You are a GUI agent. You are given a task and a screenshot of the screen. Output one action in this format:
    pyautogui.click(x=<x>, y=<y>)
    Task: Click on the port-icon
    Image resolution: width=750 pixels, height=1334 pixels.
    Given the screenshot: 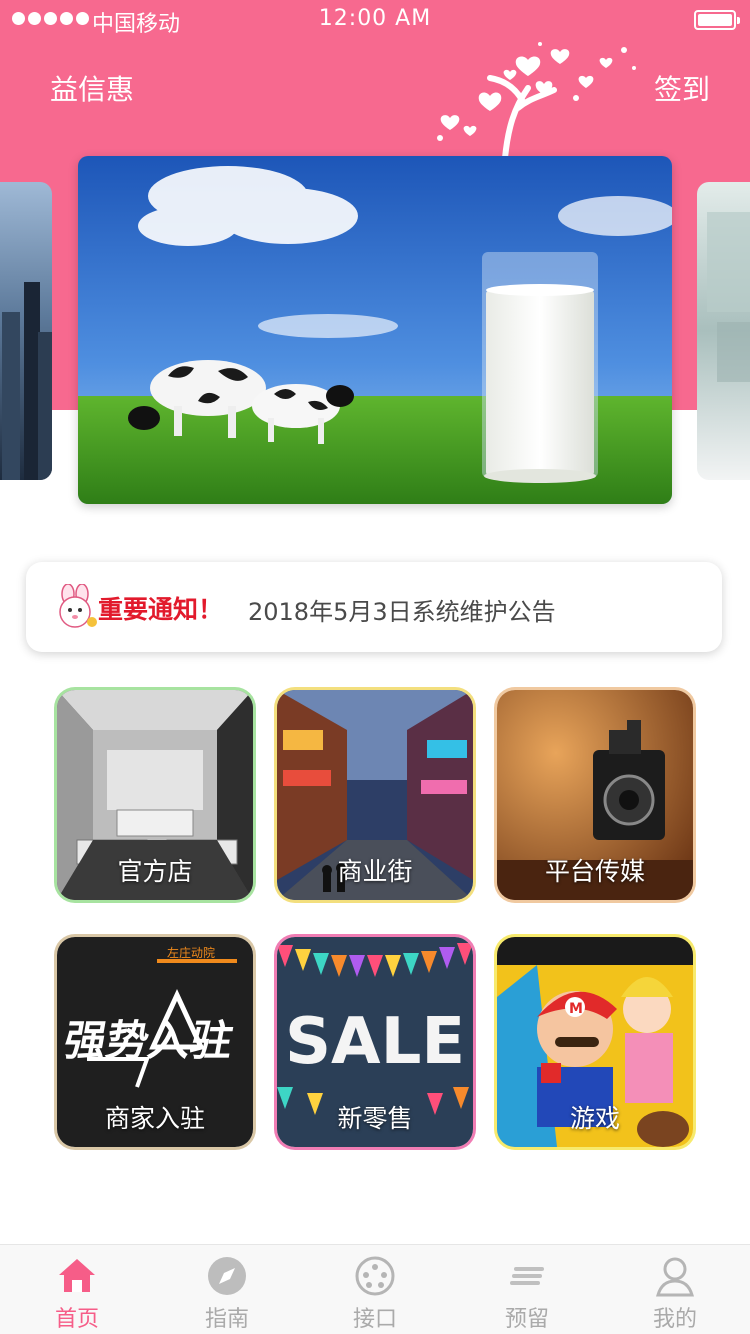 What is the action you would take?
    pyautogui.click(x=375, y=1276)
    